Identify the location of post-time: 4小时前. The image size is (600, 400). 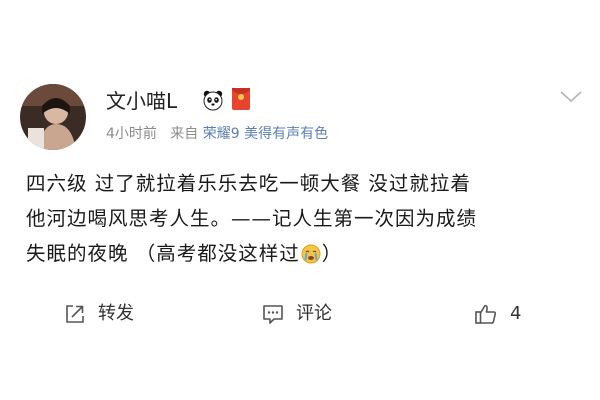
(131, 134).